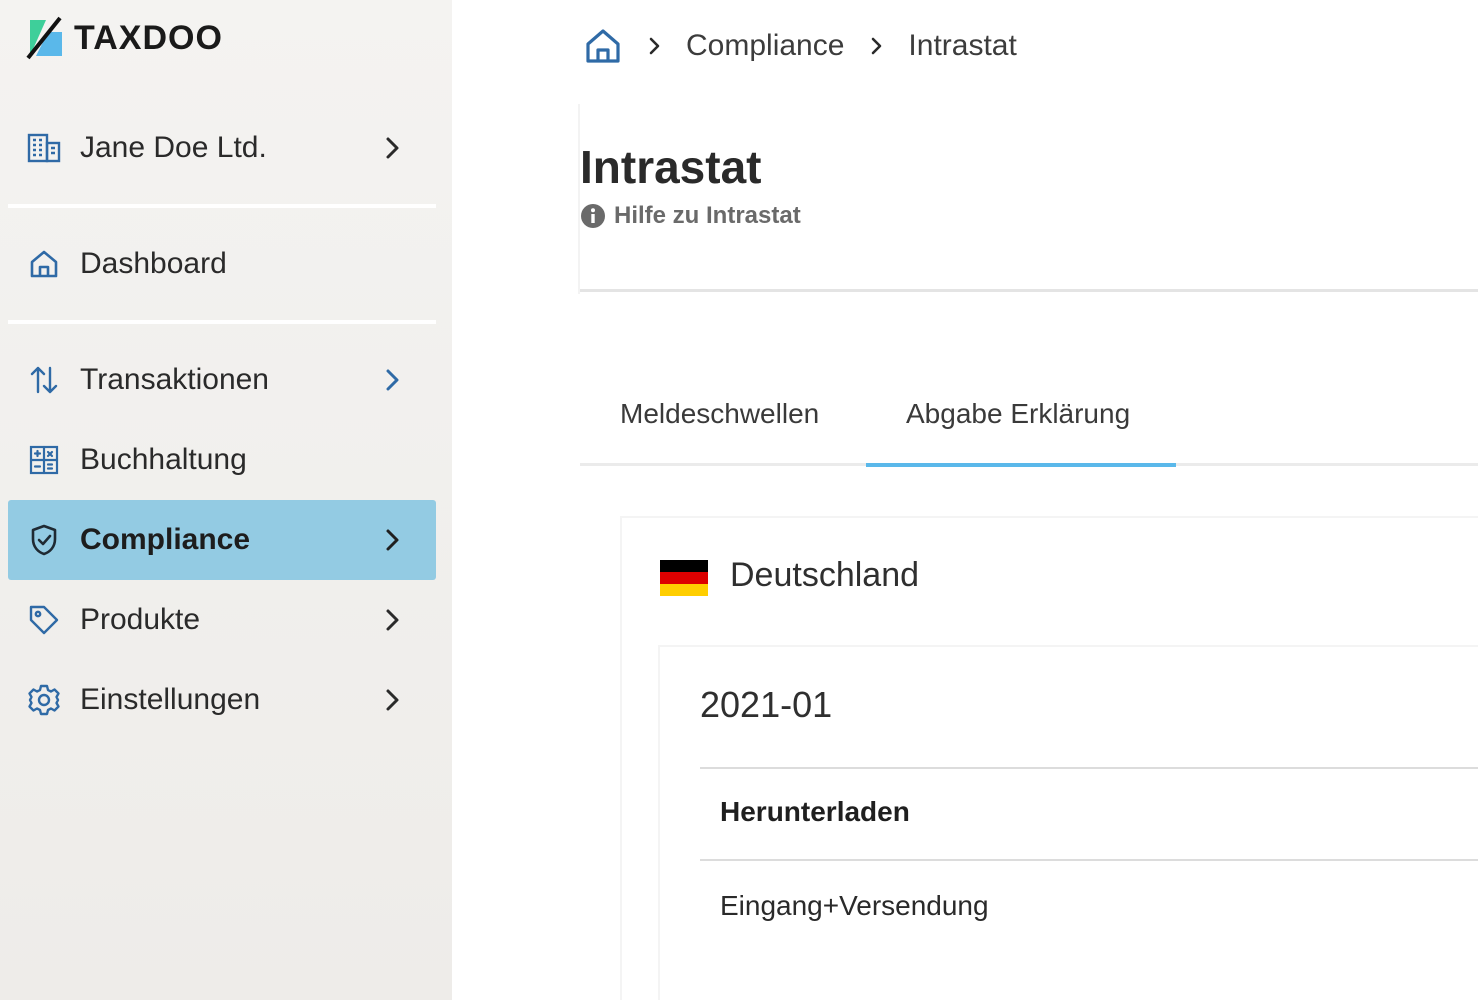  I want to click on sidebar-item-transaktionen: Transaktionen, so click(222, 380).